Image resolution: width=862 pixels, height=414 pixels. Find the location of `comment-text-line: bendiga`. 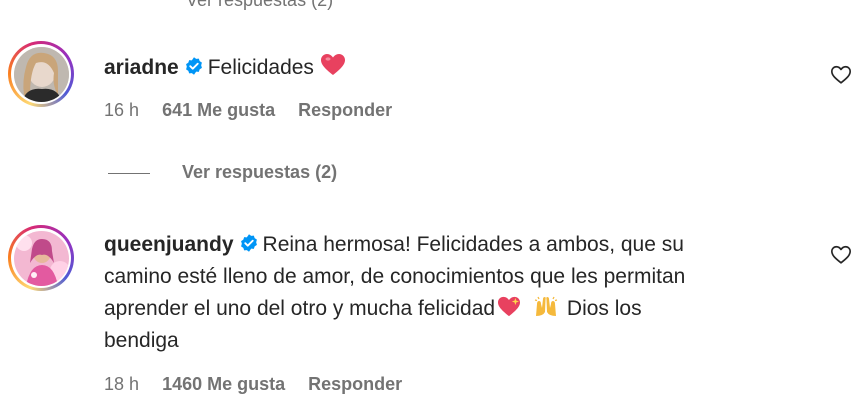

comment-text-line: bendiga is located at coordinates (141, 340).